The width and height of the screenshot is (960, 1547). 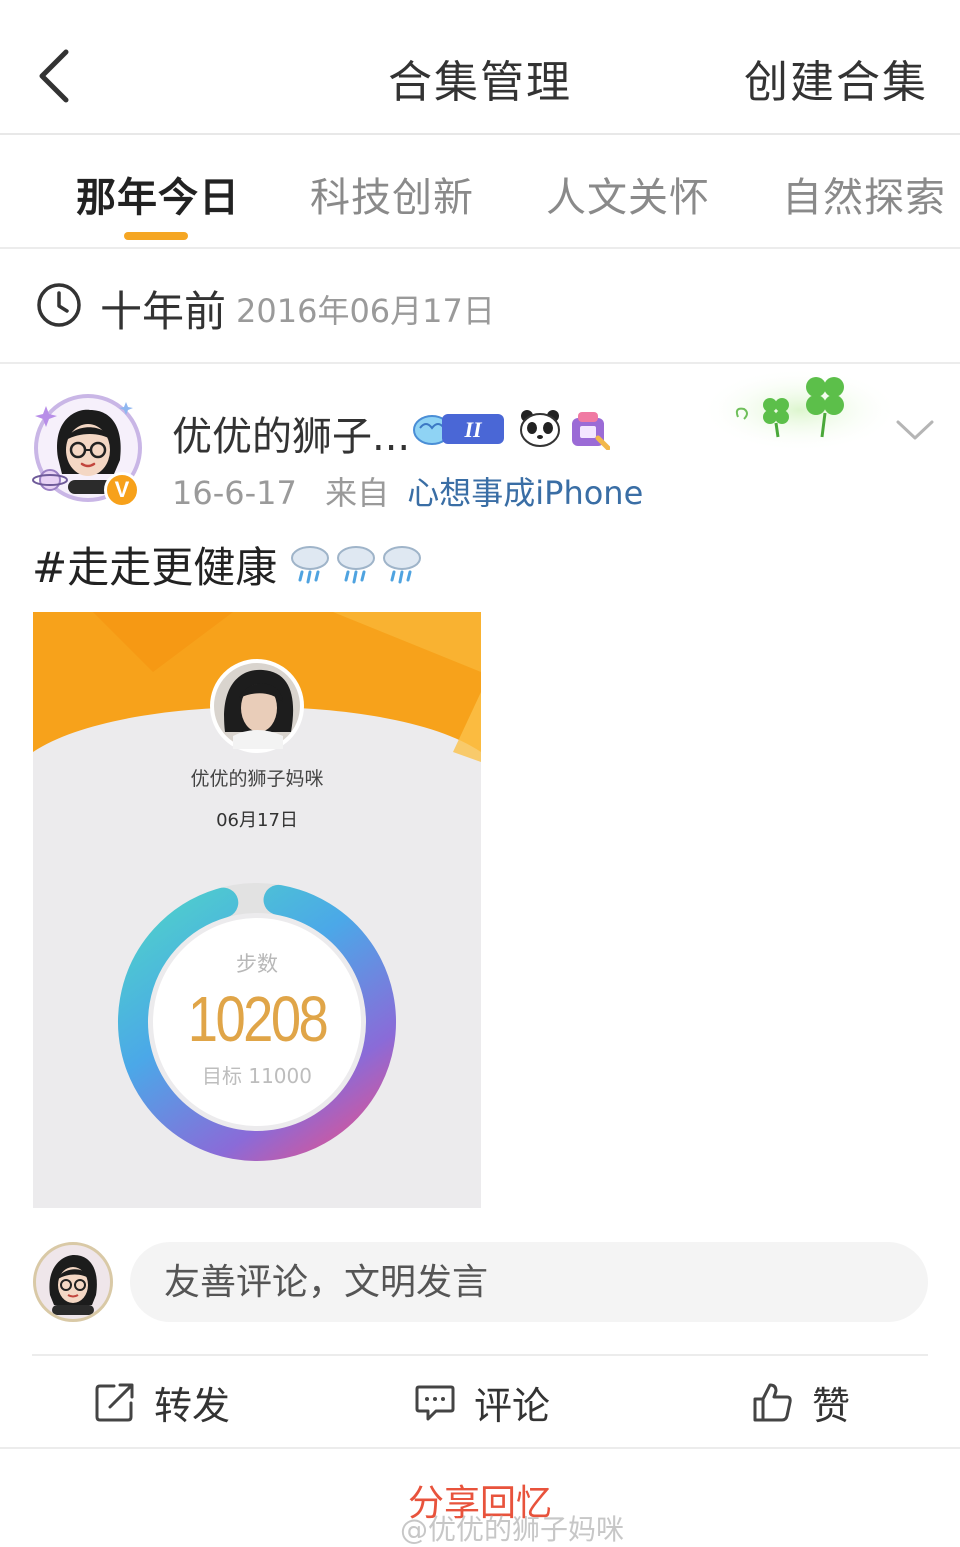 I want to click on badge-level-text: II, so click(x=473, y=429).